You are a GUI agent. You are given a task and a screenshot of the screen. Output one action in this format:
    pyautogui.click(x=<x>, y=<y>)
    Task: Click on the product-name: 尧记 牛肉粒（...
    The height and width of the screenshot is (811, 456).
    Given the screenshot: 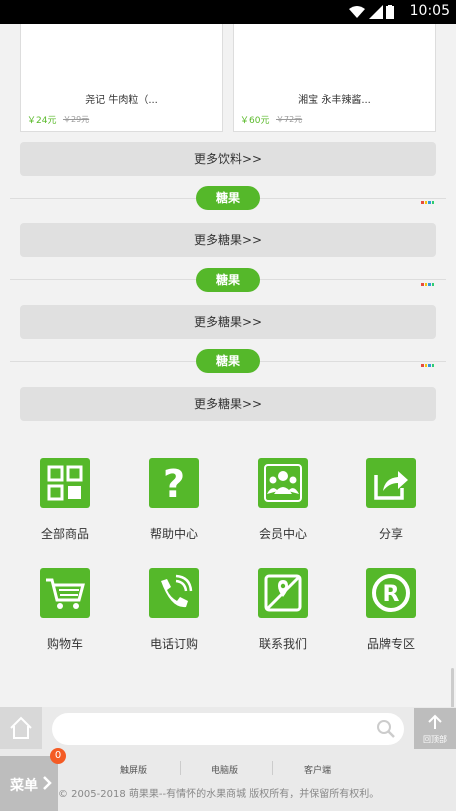 What is the action you would take?
    pyautogui.click(x=121, y=100)
    